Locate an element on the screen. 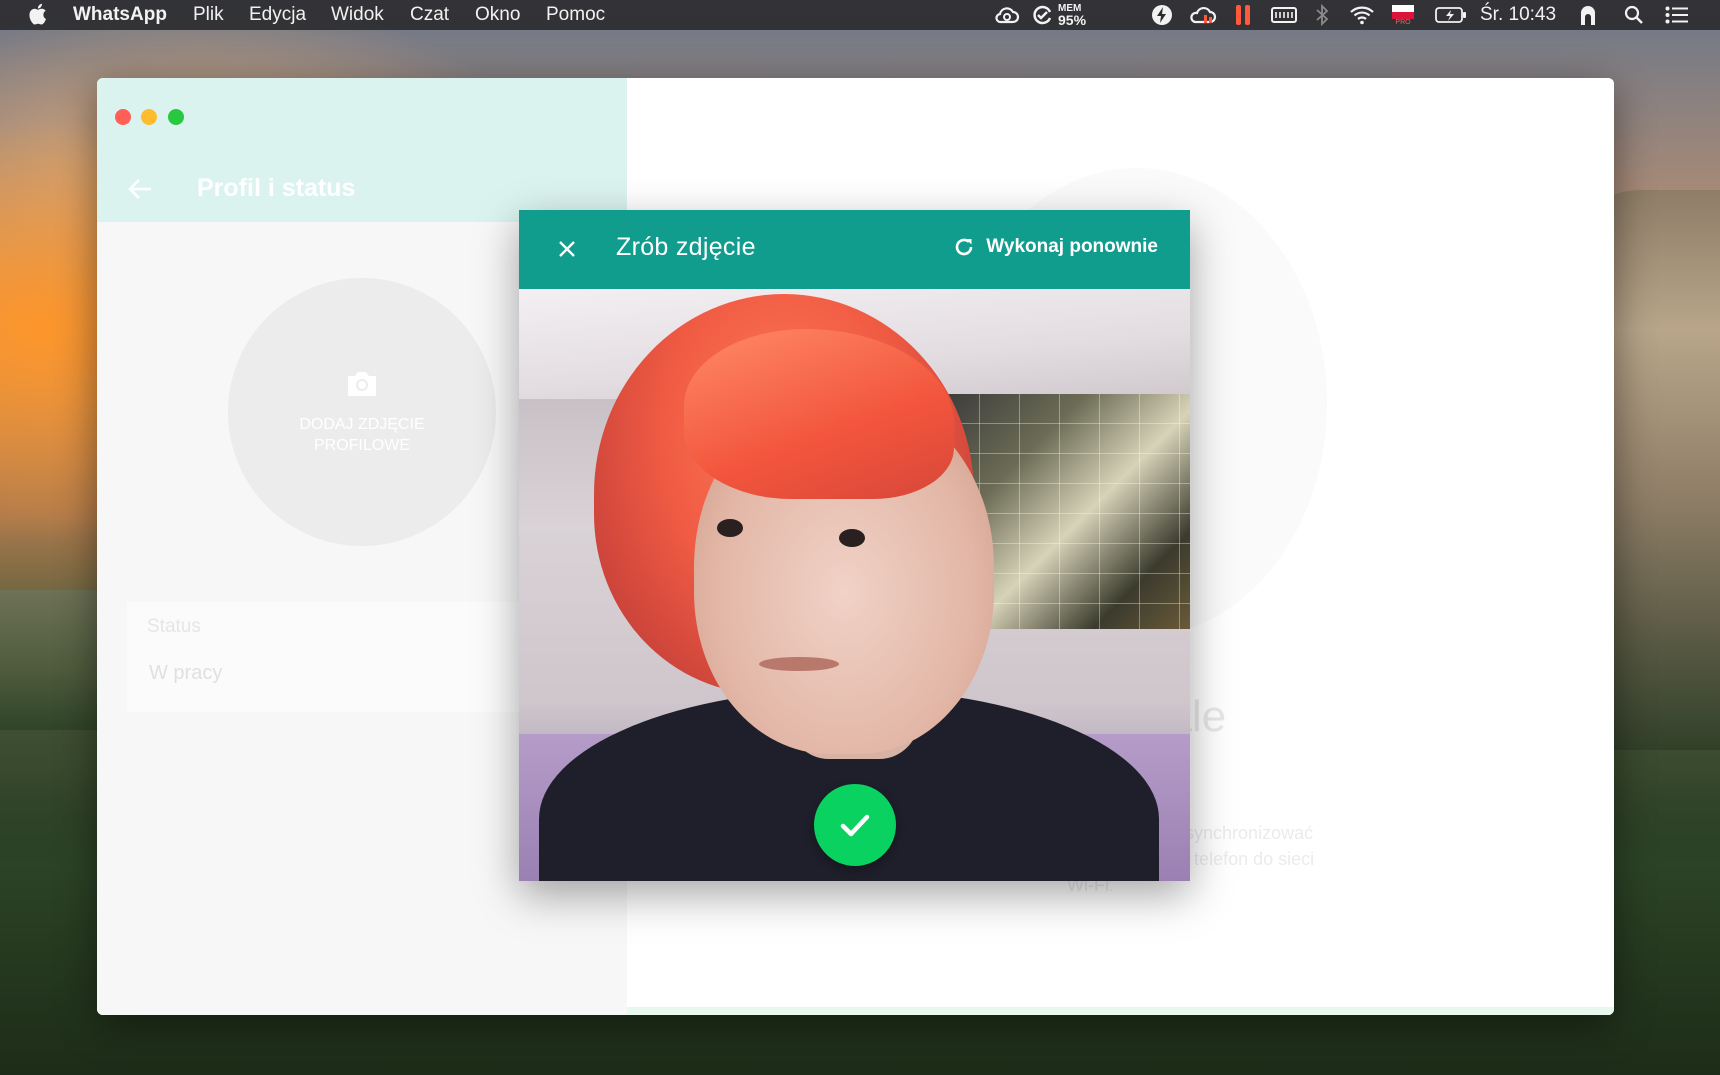 The height and width of the screenshot is (1075, 1720). menu-edycja: Edycja is located at coordinates (277, 15).